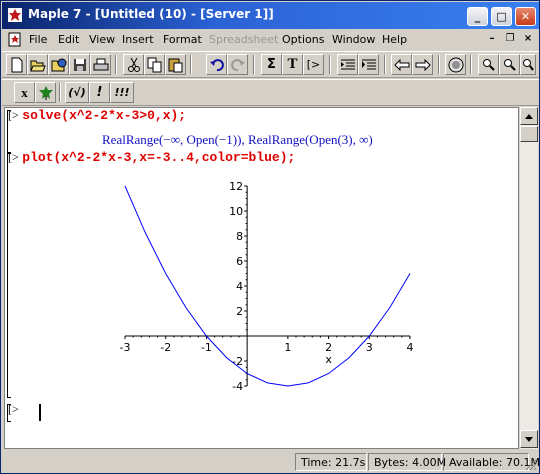 Image resolution: width=540 pixels, height=474 pixels. What do you see at coordinates (15, 15) in the screenshot?
I see `maple-leaf-icon` at bounding box center [15, 15].